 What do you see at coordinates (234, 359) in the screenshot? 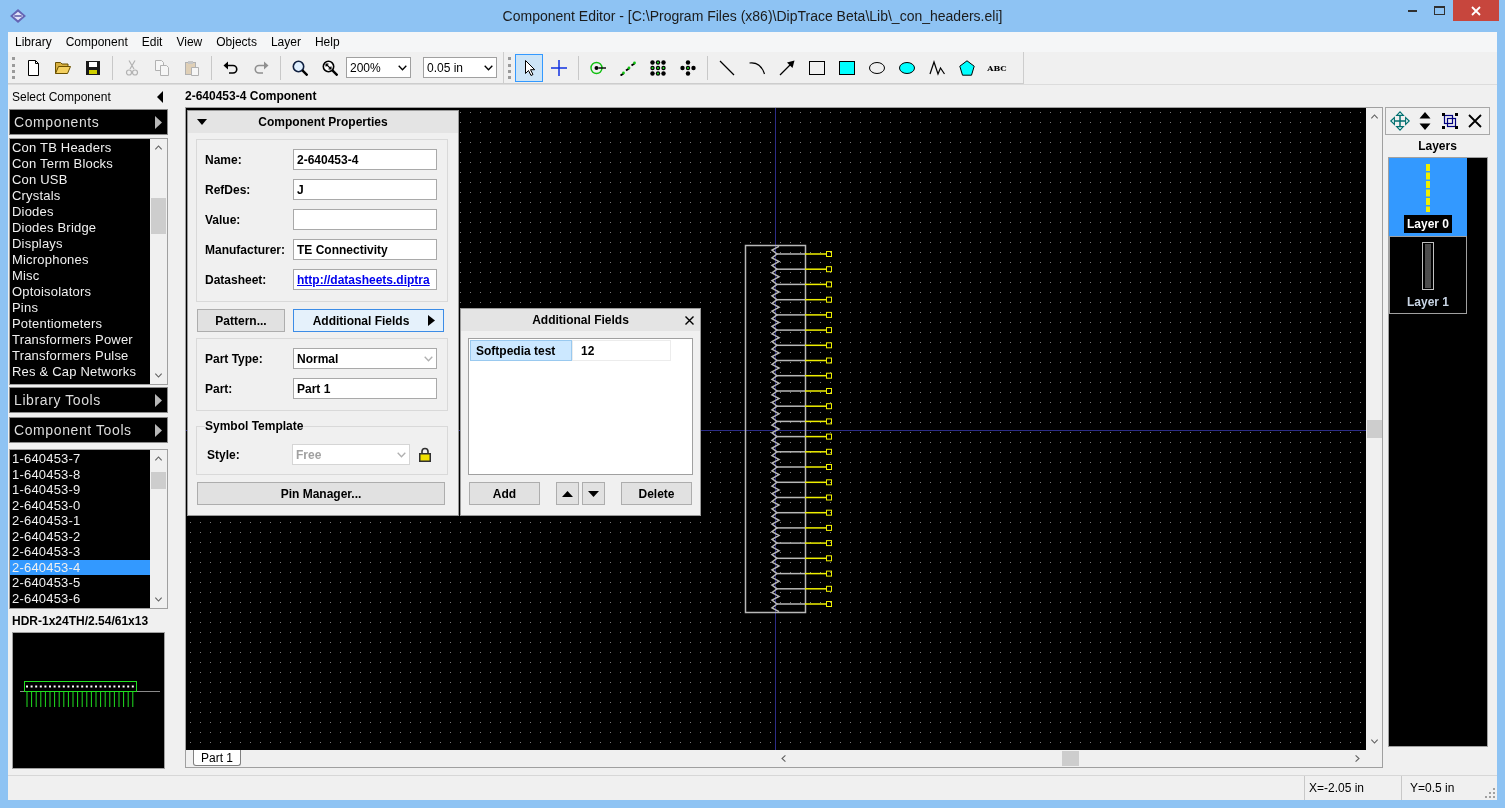
I see `field-label: Part Type:` at bounding box center [234, 359].